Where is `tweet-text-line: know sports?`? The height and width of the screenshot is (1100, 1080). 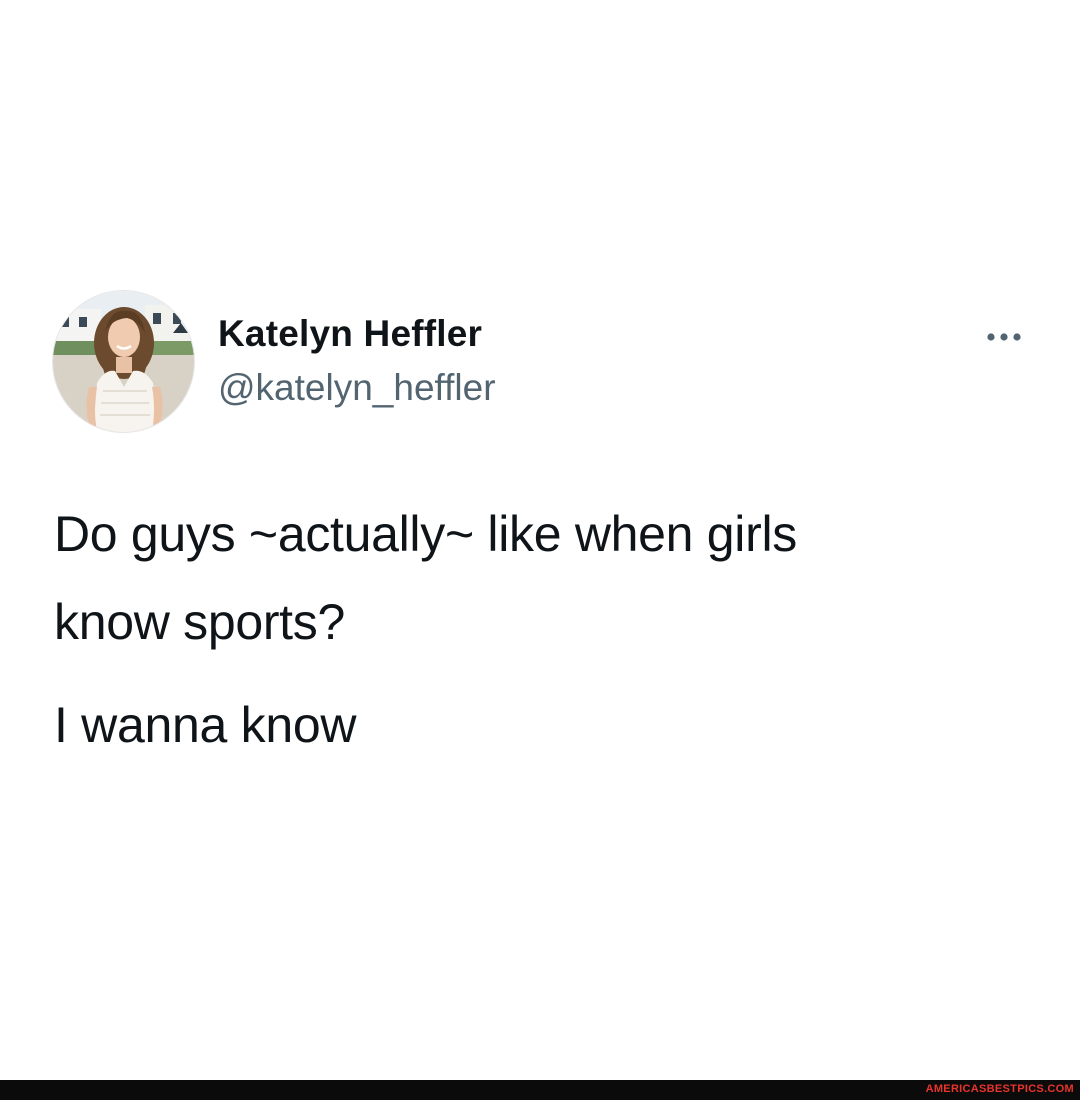
tweet-text-line: know sports? is located at coordinates (199, 622).